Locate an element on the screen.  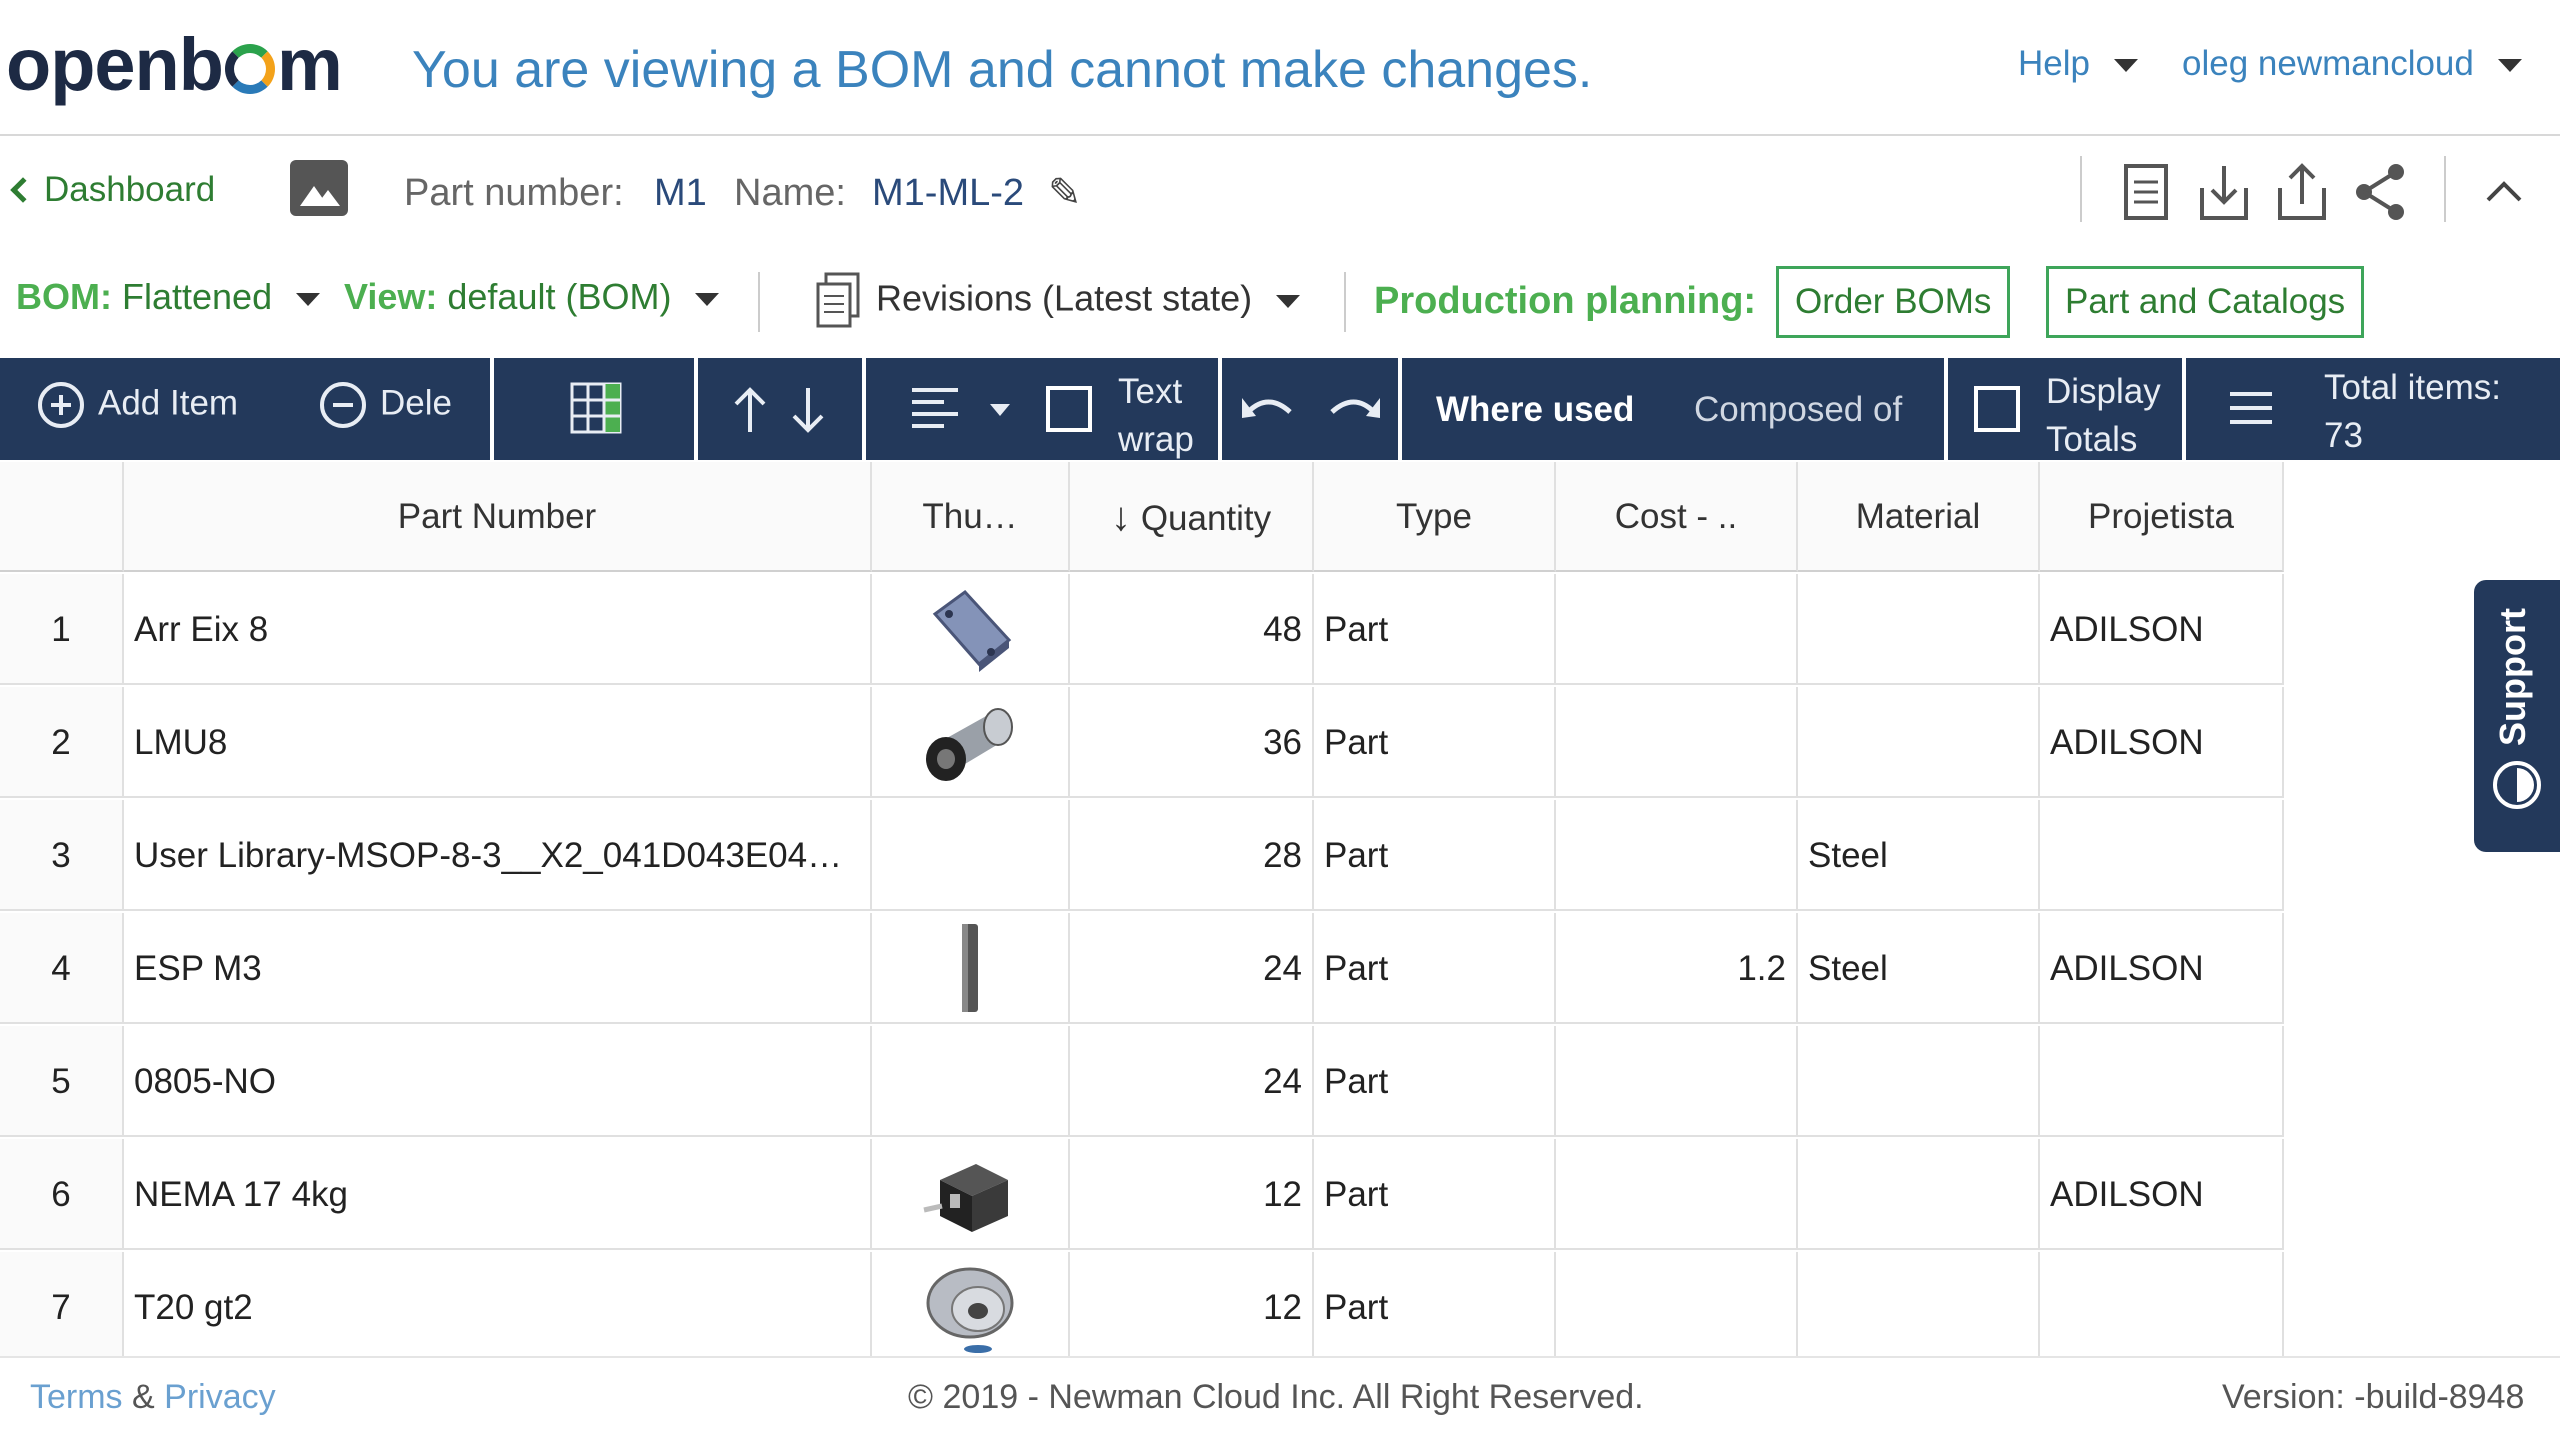
row-index: 5 is located at coordinates (62, 1081).